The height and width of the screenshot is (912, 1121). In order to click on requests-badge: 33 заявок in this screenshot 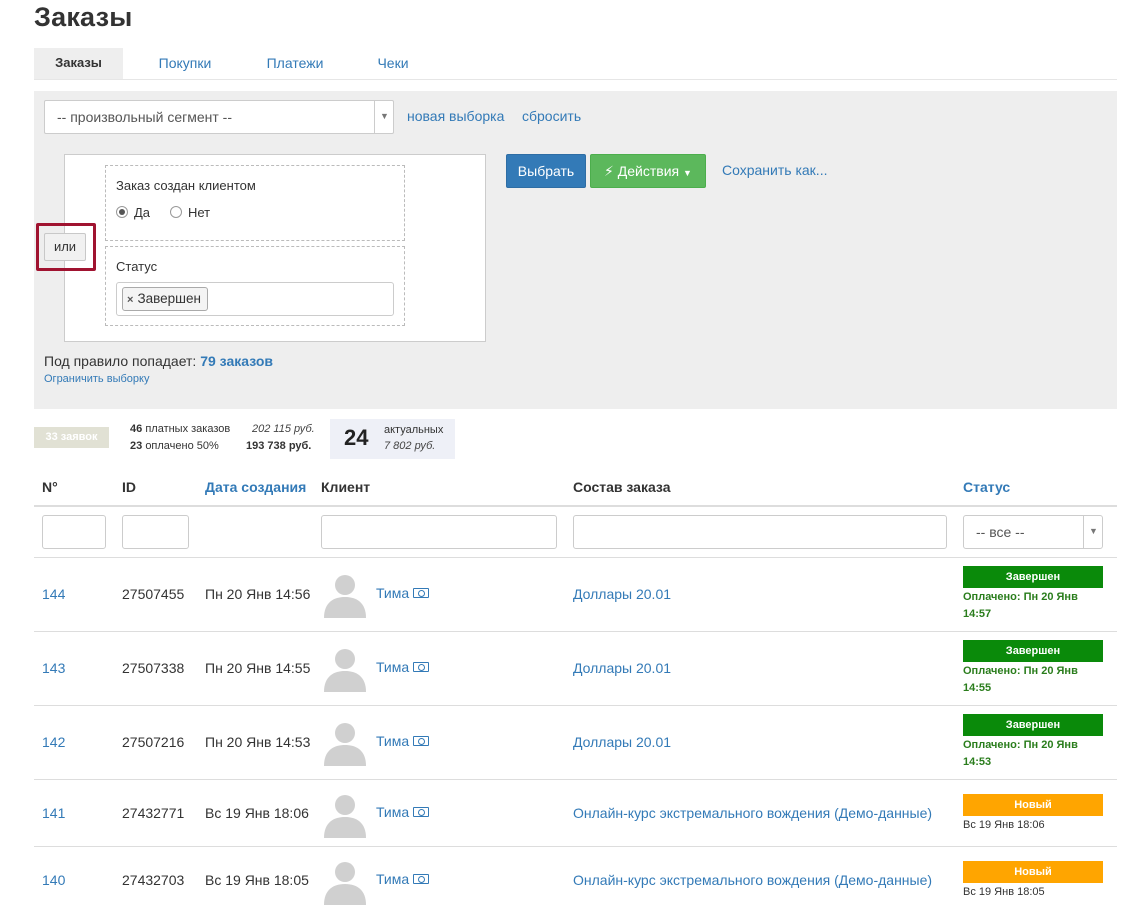, I will do `click(71, 437)`.